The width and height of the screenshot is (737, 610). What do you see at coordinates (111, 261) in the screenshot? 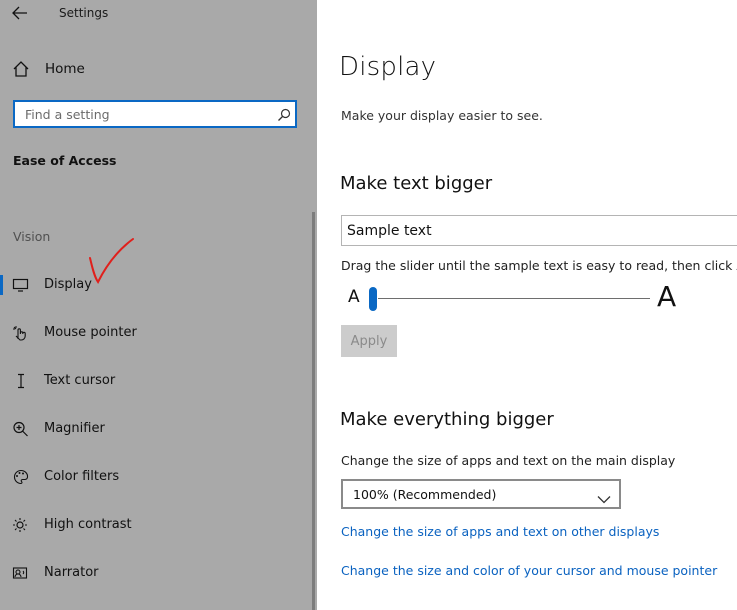
I see `red-checkmark-annotation` at bounding box center [111, 261].